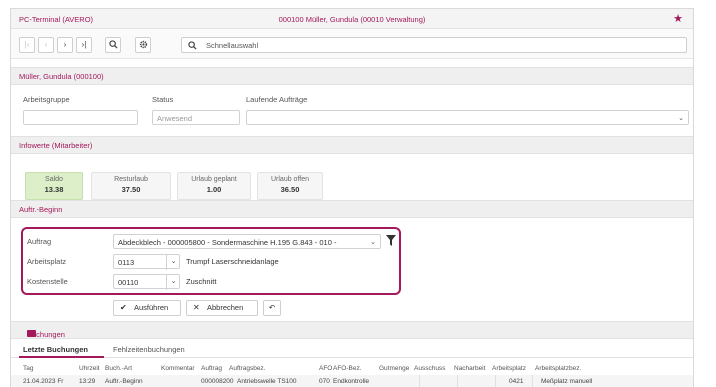  What do you see at coordinates (214, 179) in the screenshot?
I see `info-tile-label: Urlaub geplant` at bounding box center [214, 179].